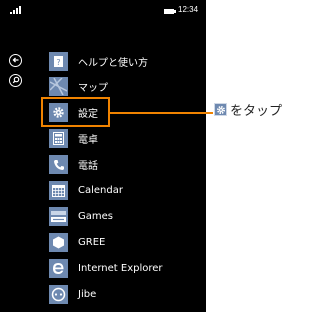 The image size is (323, 312). Describe the element at coordinates (87, 294) in the screenshot. I see `app-label: Jibe` at that location.